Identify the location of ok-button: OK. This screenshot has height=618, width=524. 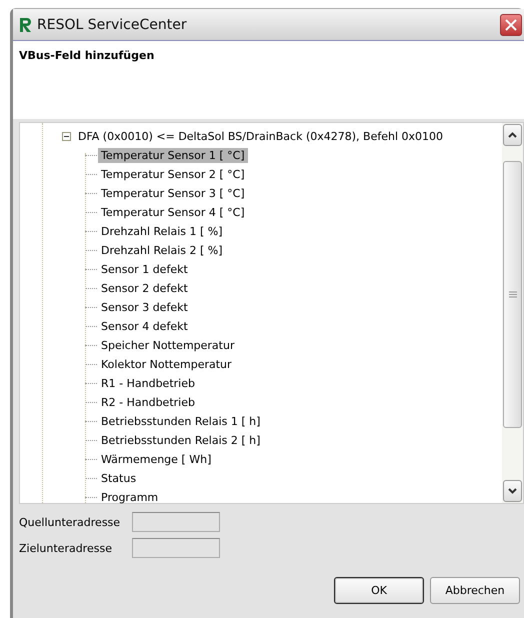
(379, 590).